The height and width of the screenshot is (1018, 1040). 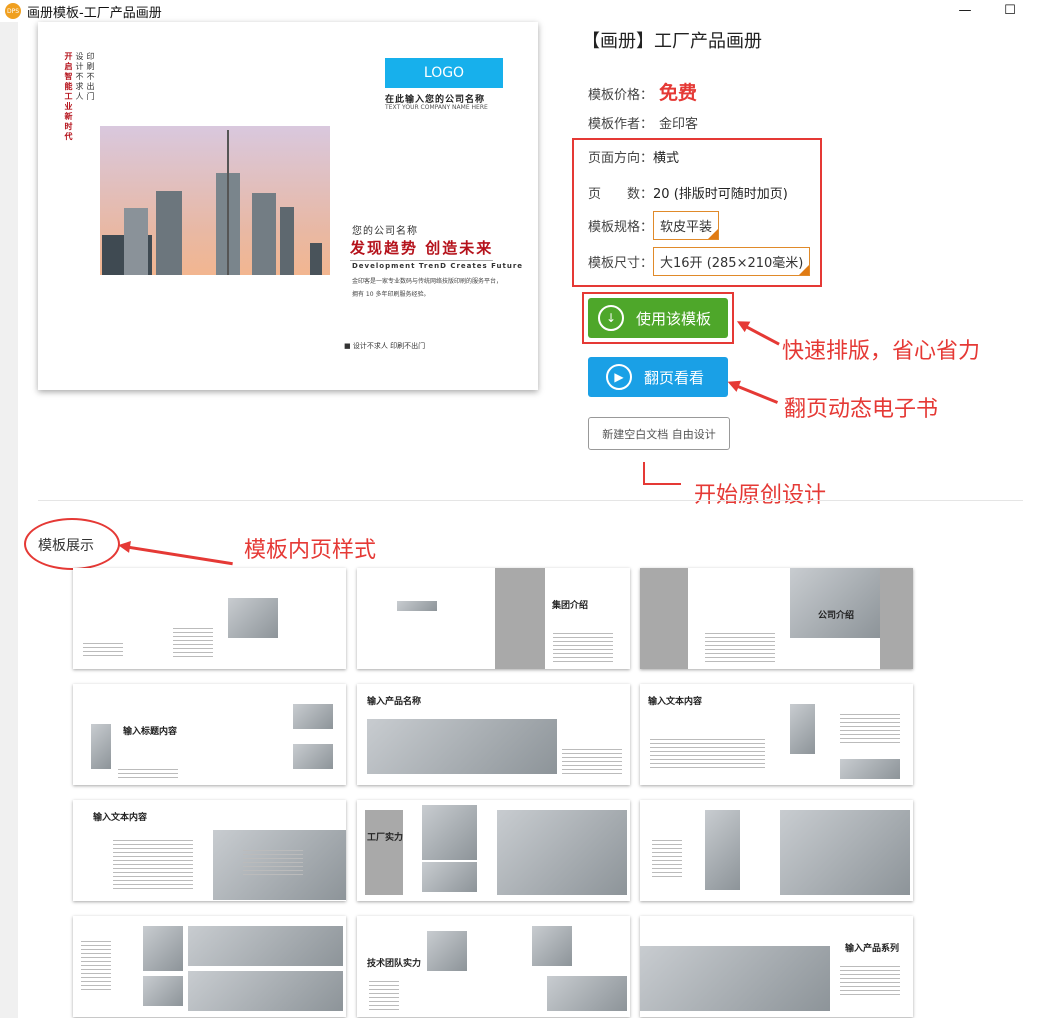 What do you see at coordinates (621, 227) in the screenshot?
I see `spec-label: 模板规格：` at bounding box center [621, 227].